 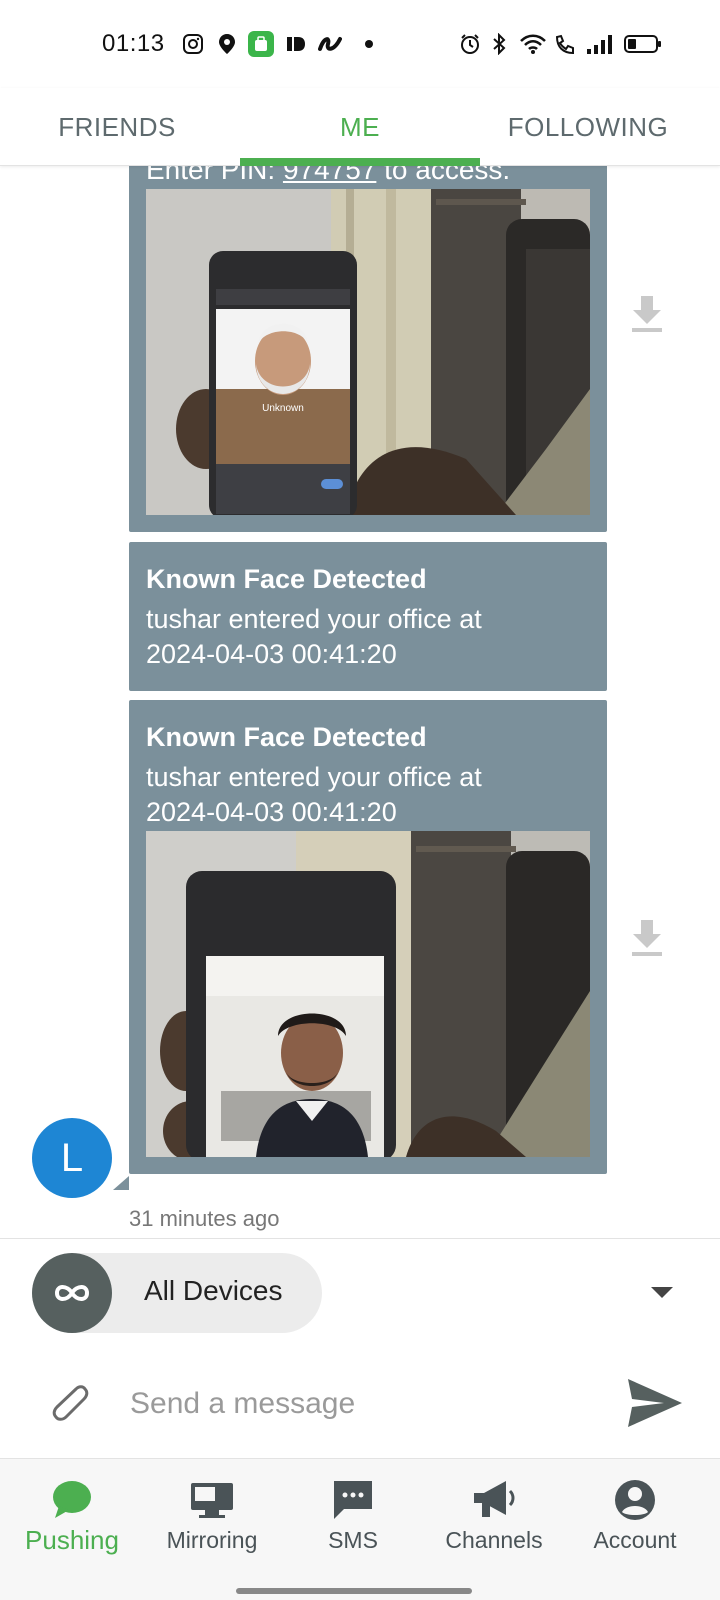 I want to click on message-input, so click(x=365, y=1404).